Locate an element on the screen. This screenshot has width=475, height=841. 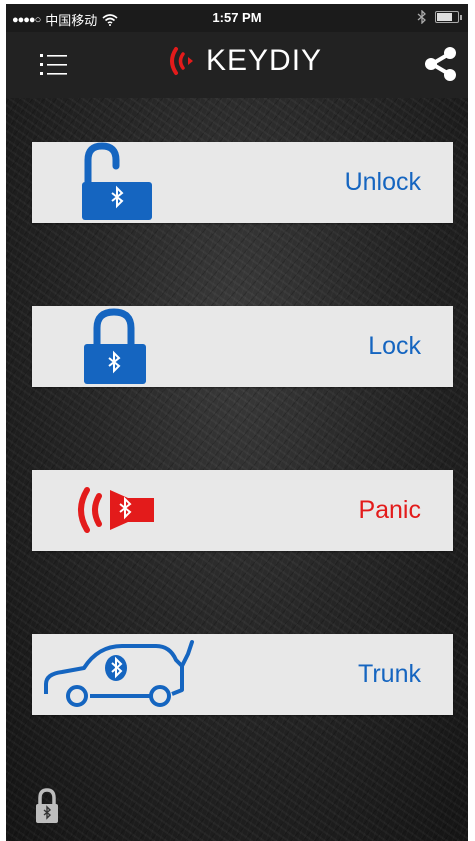
brand-logo: KEYDIY is located at coordinates (244, 61).